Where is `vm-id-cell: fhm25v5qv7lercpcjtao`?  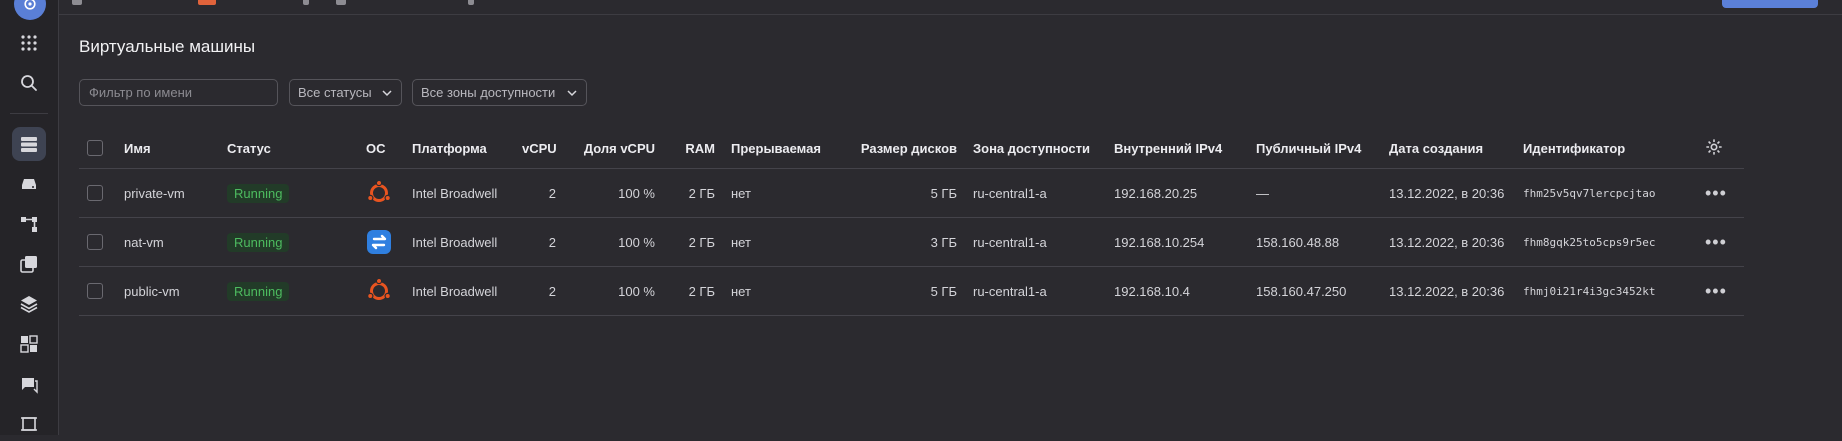
vm-id-cell: fhm25v5qv7lercpcjtao is located at coordinates (1606, 193).